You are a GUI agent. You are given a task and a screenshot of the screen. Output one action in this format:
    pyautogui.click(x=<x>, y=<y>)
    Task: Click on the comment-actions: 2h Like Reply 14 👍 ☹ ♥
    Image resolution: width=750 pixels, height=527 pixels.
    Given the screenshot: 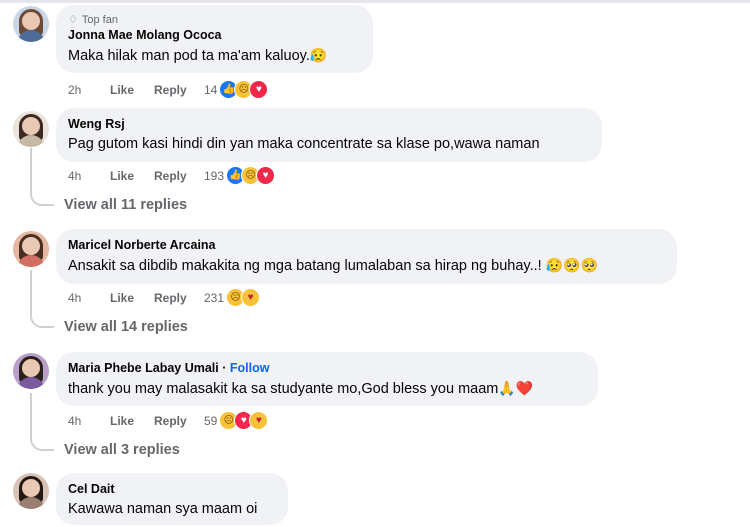 What is the action you would take?
    pyautogui.click(x=168, y=89)
    